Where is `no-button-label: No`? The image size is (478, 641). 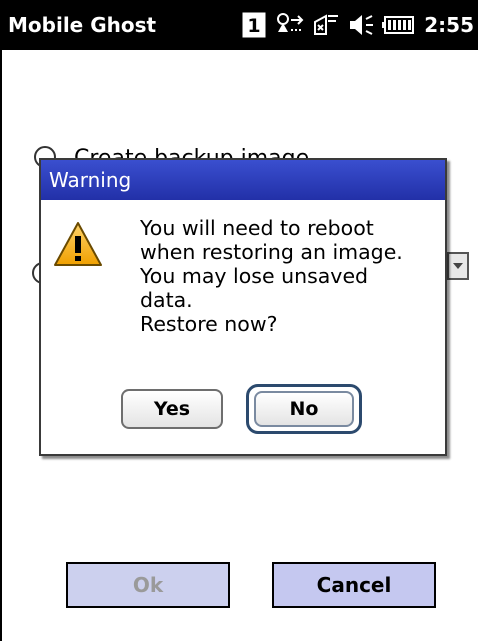
no-button-label: No is located at coordinates (304, 409).